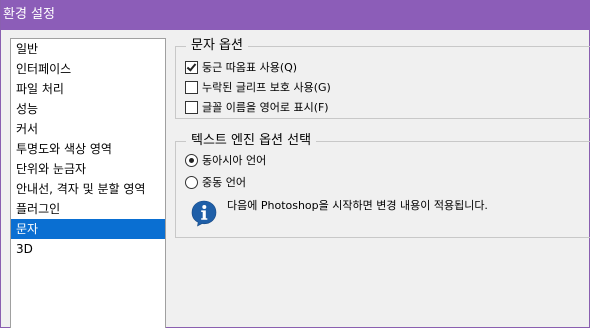 Image resolution: width=590 pixels, height=328 pixels. Describe the element at coordinates (191, 182) in the screenshot. I see `middle-eastern-radio` at that location.